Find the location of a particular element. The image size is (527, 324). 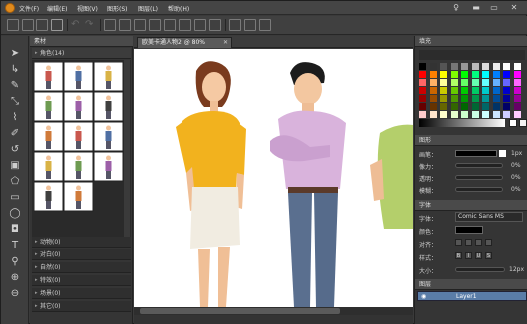

flip-horizontal-icon is located at coordinates (235, 25).